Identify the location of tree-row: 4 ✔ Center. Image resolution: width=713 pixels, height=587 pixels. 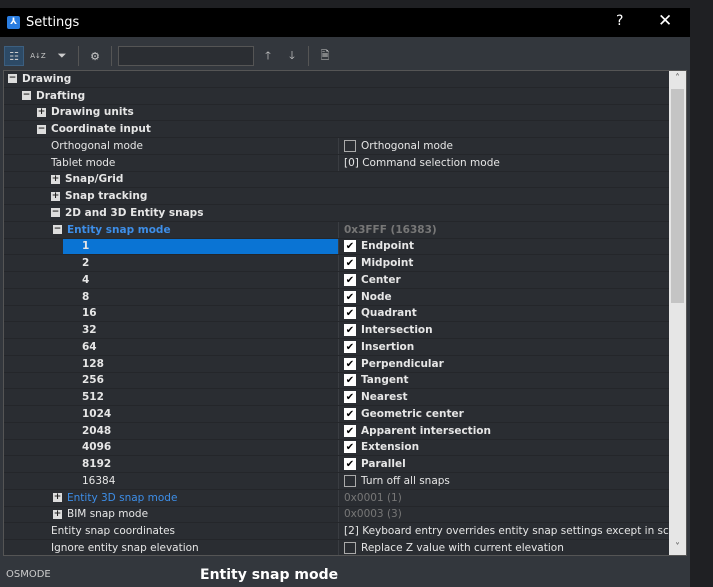
(345, 280).